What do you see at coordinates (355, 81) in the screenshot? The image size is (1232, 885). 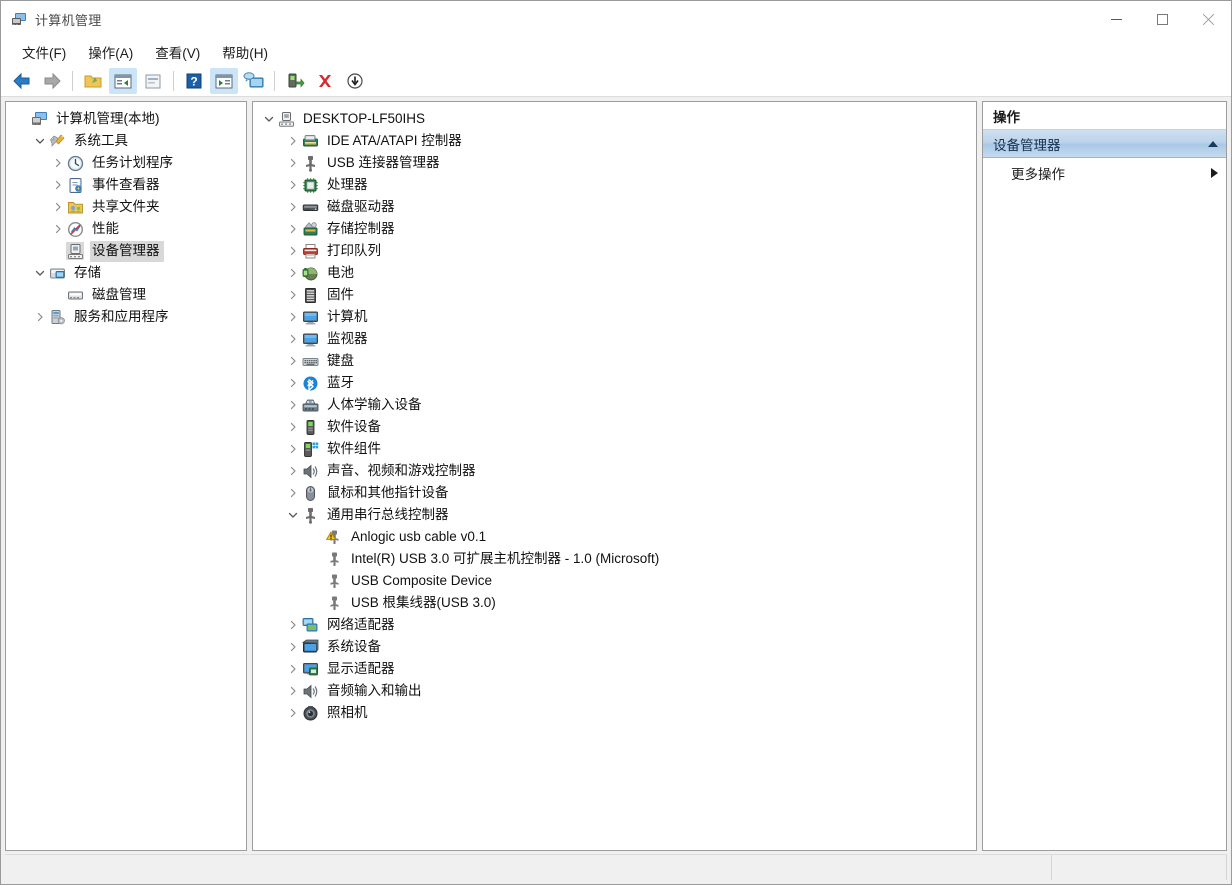 I see `disable-device-button` at bounding box center [355, 81].